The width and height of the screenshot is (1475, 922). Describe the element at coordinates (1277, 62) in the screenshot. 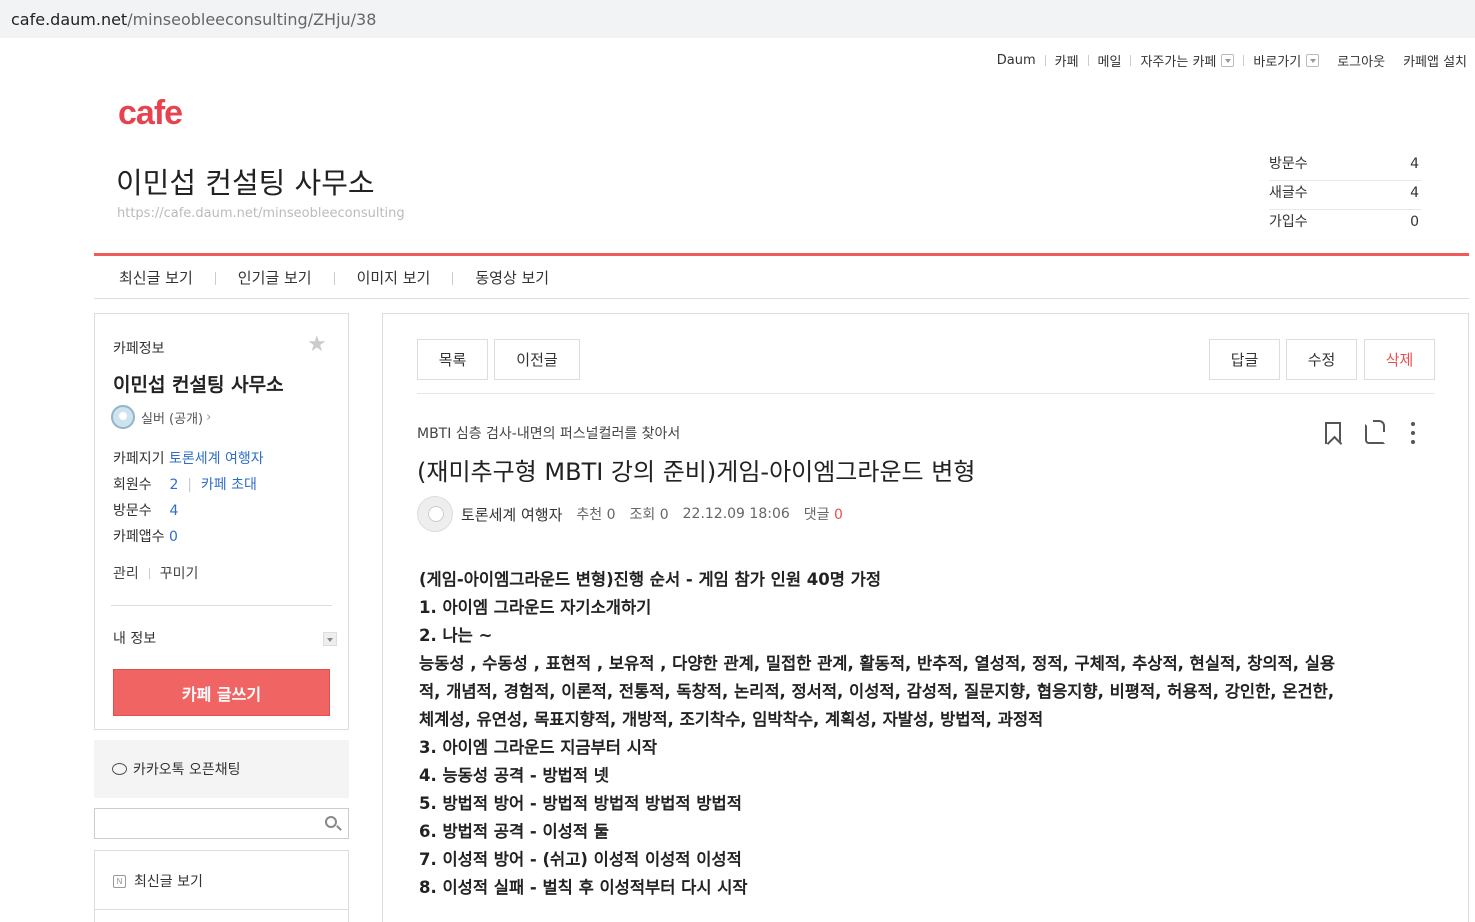

I see `gnb-shortcut-label: 바로가기` at that location.